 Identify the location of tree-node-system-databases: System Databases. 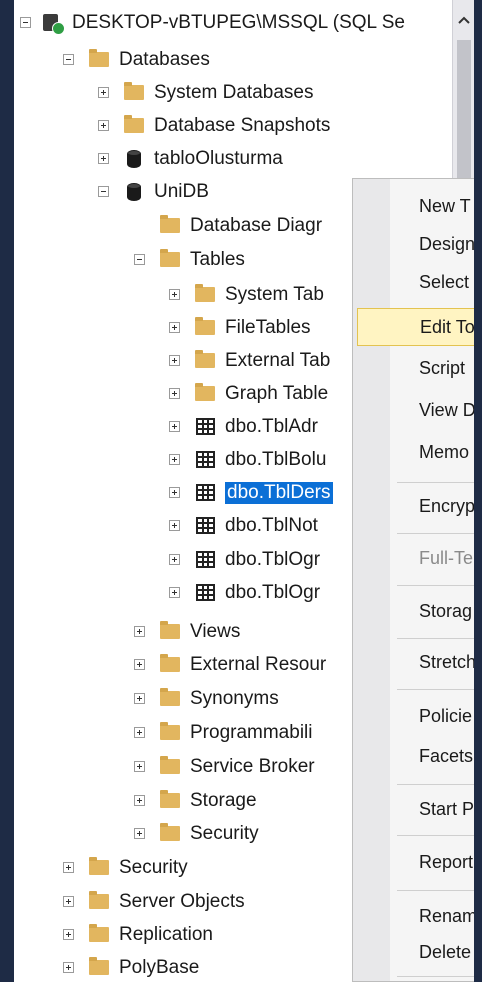
(205, 92).